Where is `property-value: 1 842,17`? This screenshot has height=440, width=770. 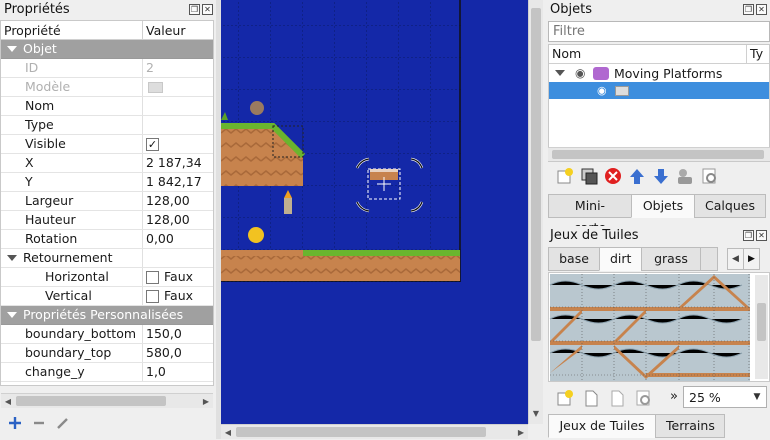 property-value: 1 842,17 is located at coordinates (178, 182).